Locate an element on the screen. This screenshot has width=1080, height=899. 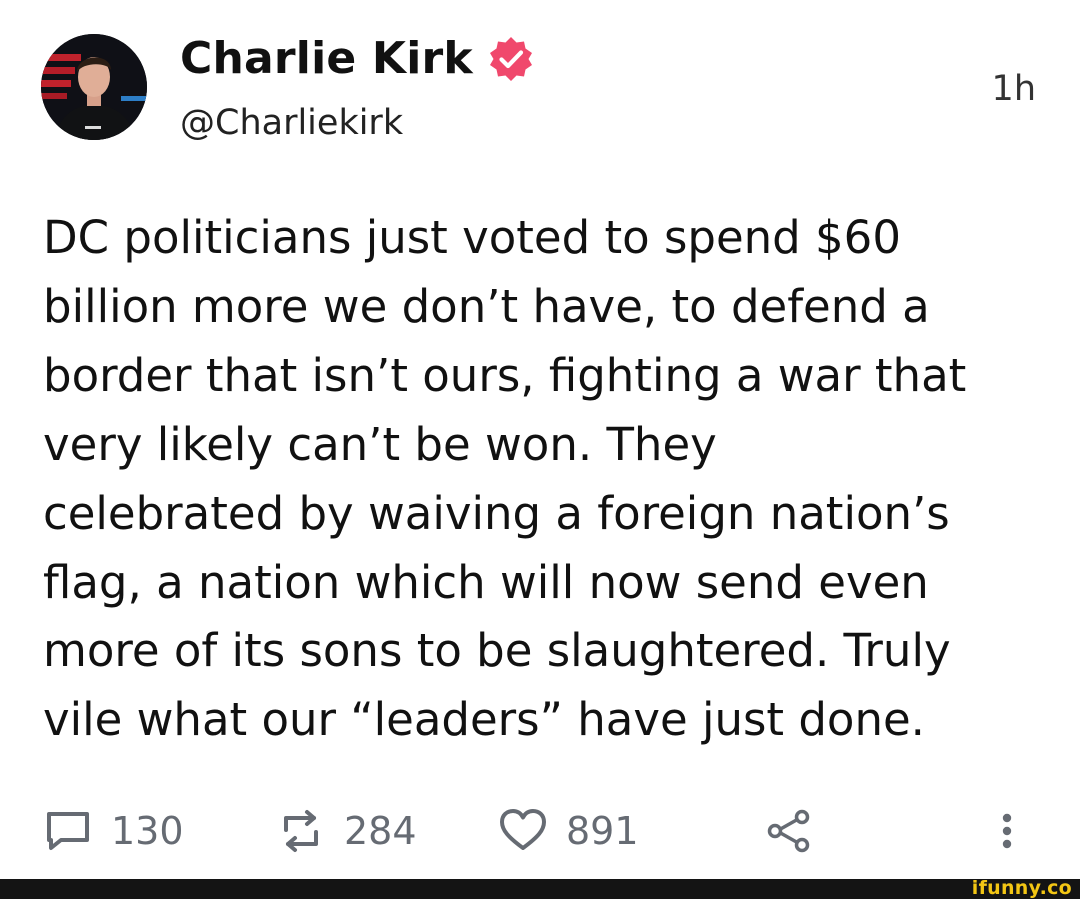
like-button: 891 is located at coordinates (568, 831).